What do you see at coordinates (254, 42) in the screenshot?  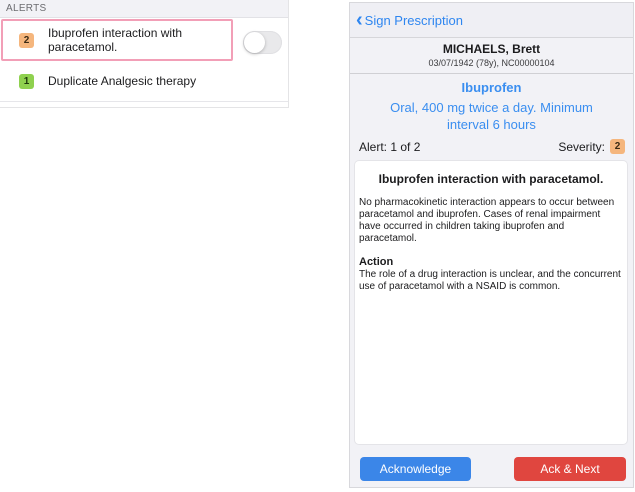 I see `toggle-knob` at bounding box center [254, 42].